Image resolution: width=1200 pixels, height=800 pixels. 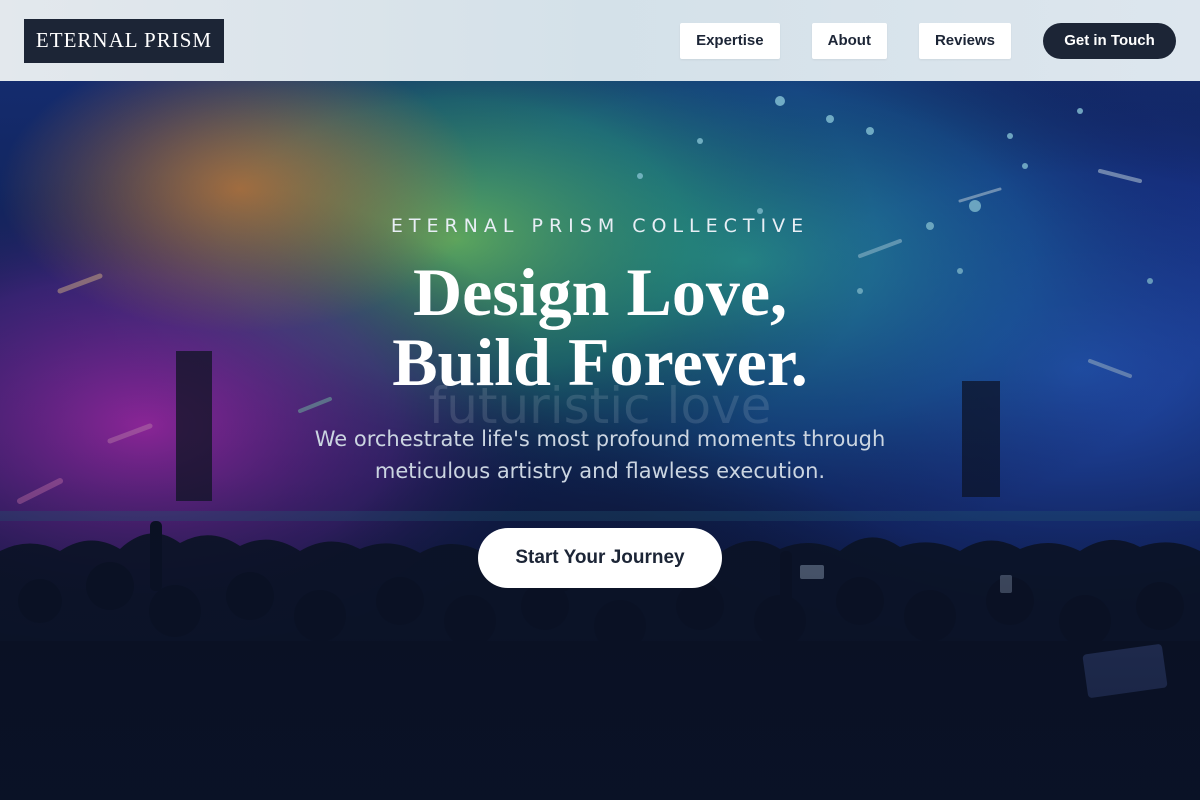 What do you see at coordinates (964, 40) in the screenshot?
I see `nav-item-reviews: Reviews` at bounding box center [964, 40].